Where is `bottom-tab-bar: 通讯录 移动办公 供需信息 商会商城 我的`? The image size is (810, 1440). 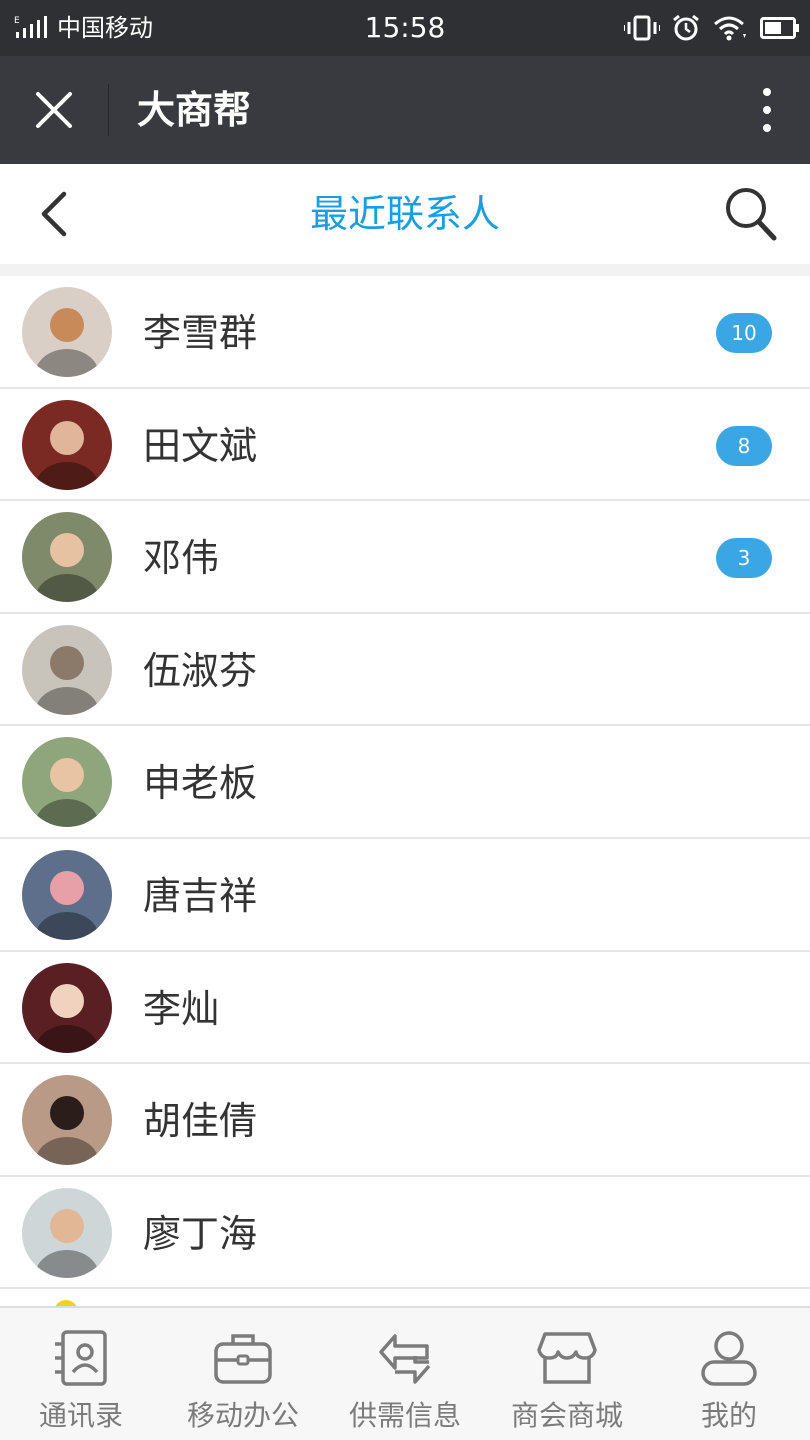 bottom-tab-bar: 通讯录 移动办公 供需信息 商会商城 我的 is located at coordinates (405, 1373).